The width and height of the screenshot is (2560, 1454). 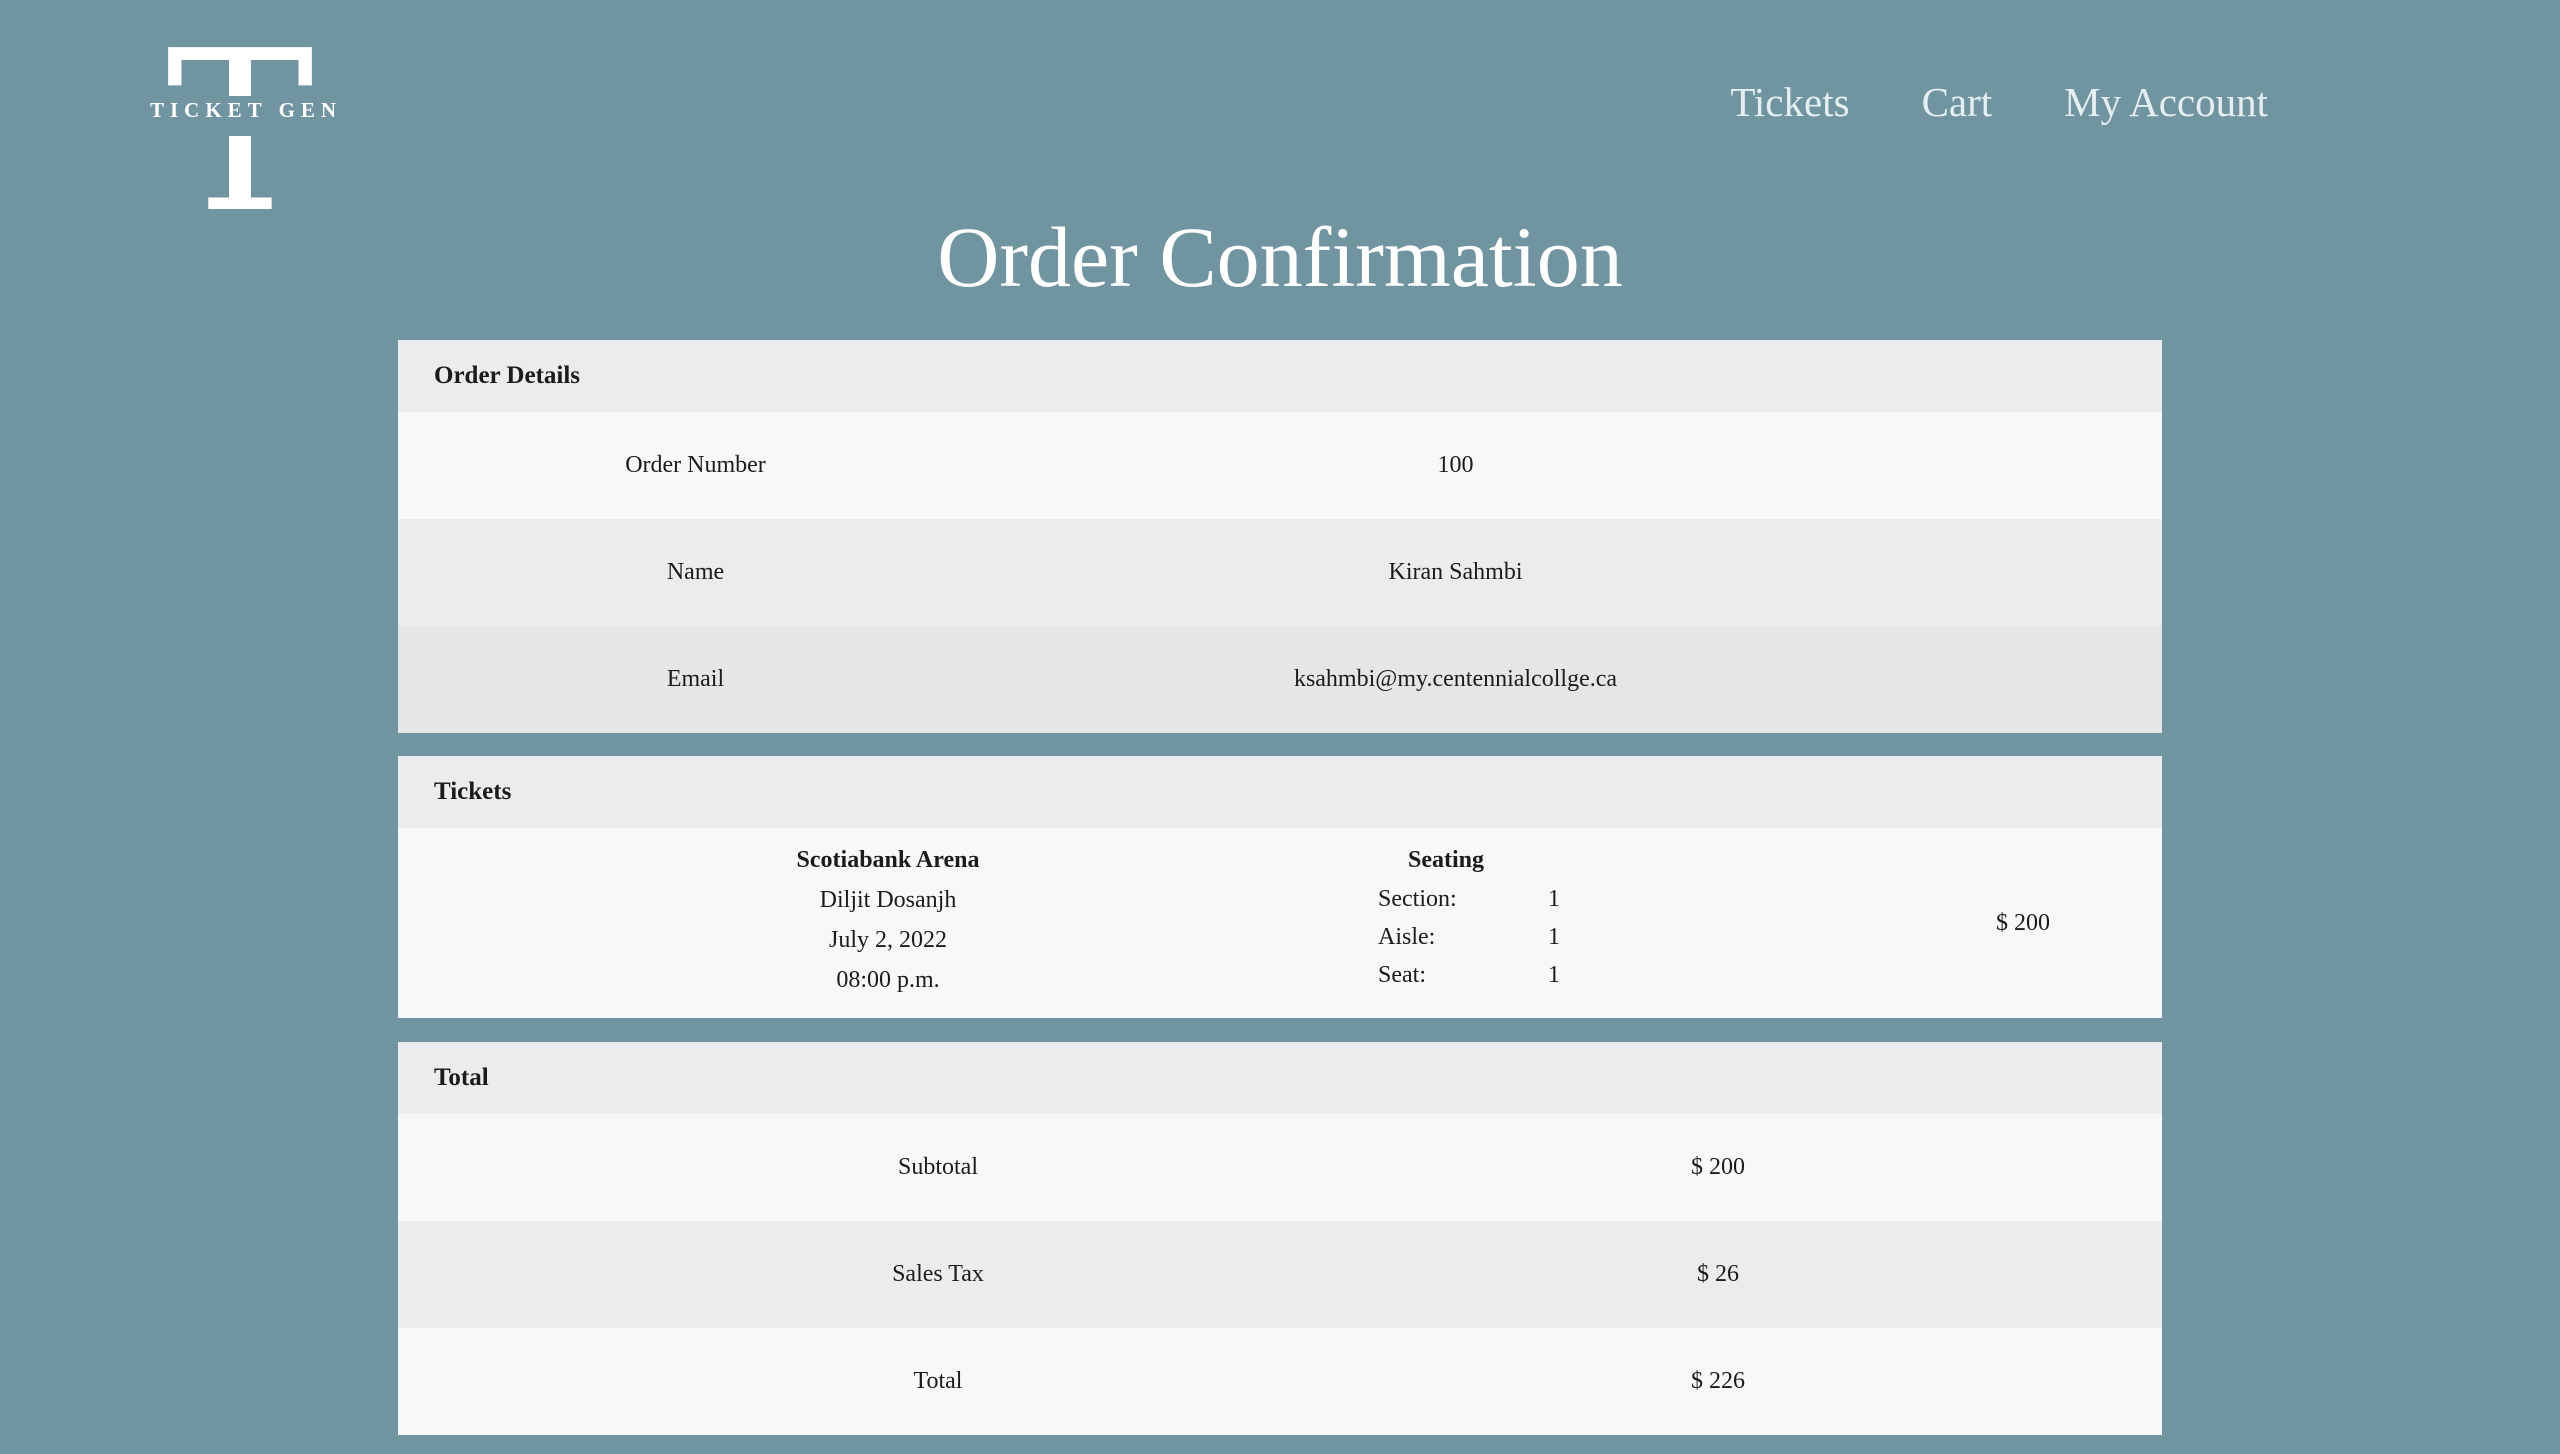 What do you see at coordinates (1280, 1167) in the screenshot?
I see `subtotal-row: Subtotal $ 200` at bounding box center [1280, 1167].